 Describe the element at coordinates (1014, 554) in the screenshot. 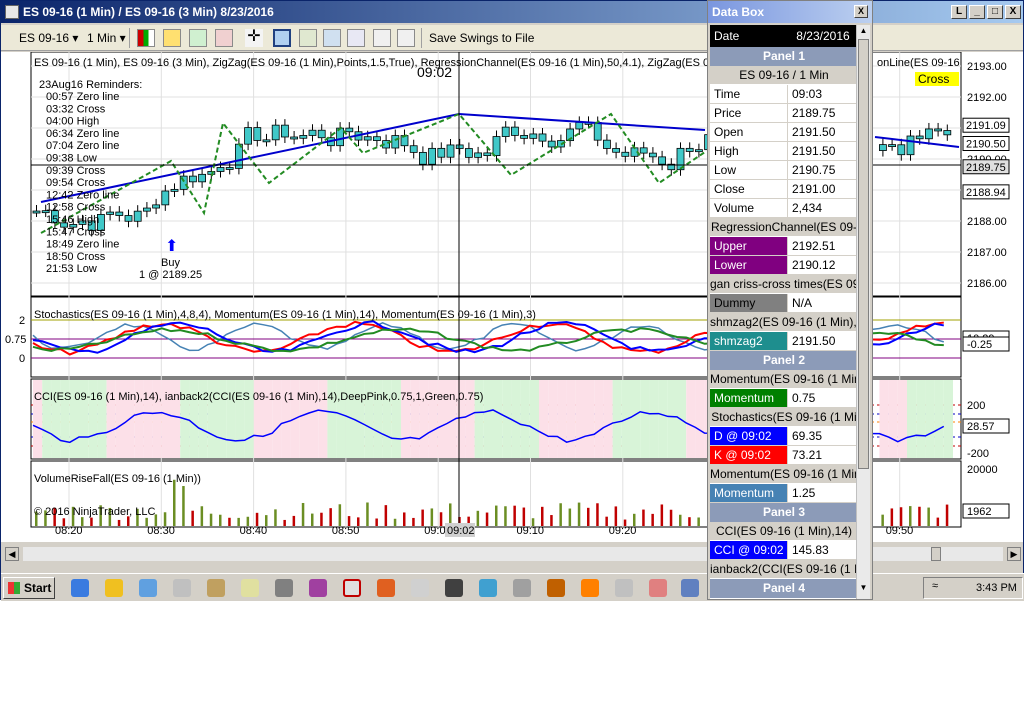

I see `scroll-right-arrow: ▶` at that location.